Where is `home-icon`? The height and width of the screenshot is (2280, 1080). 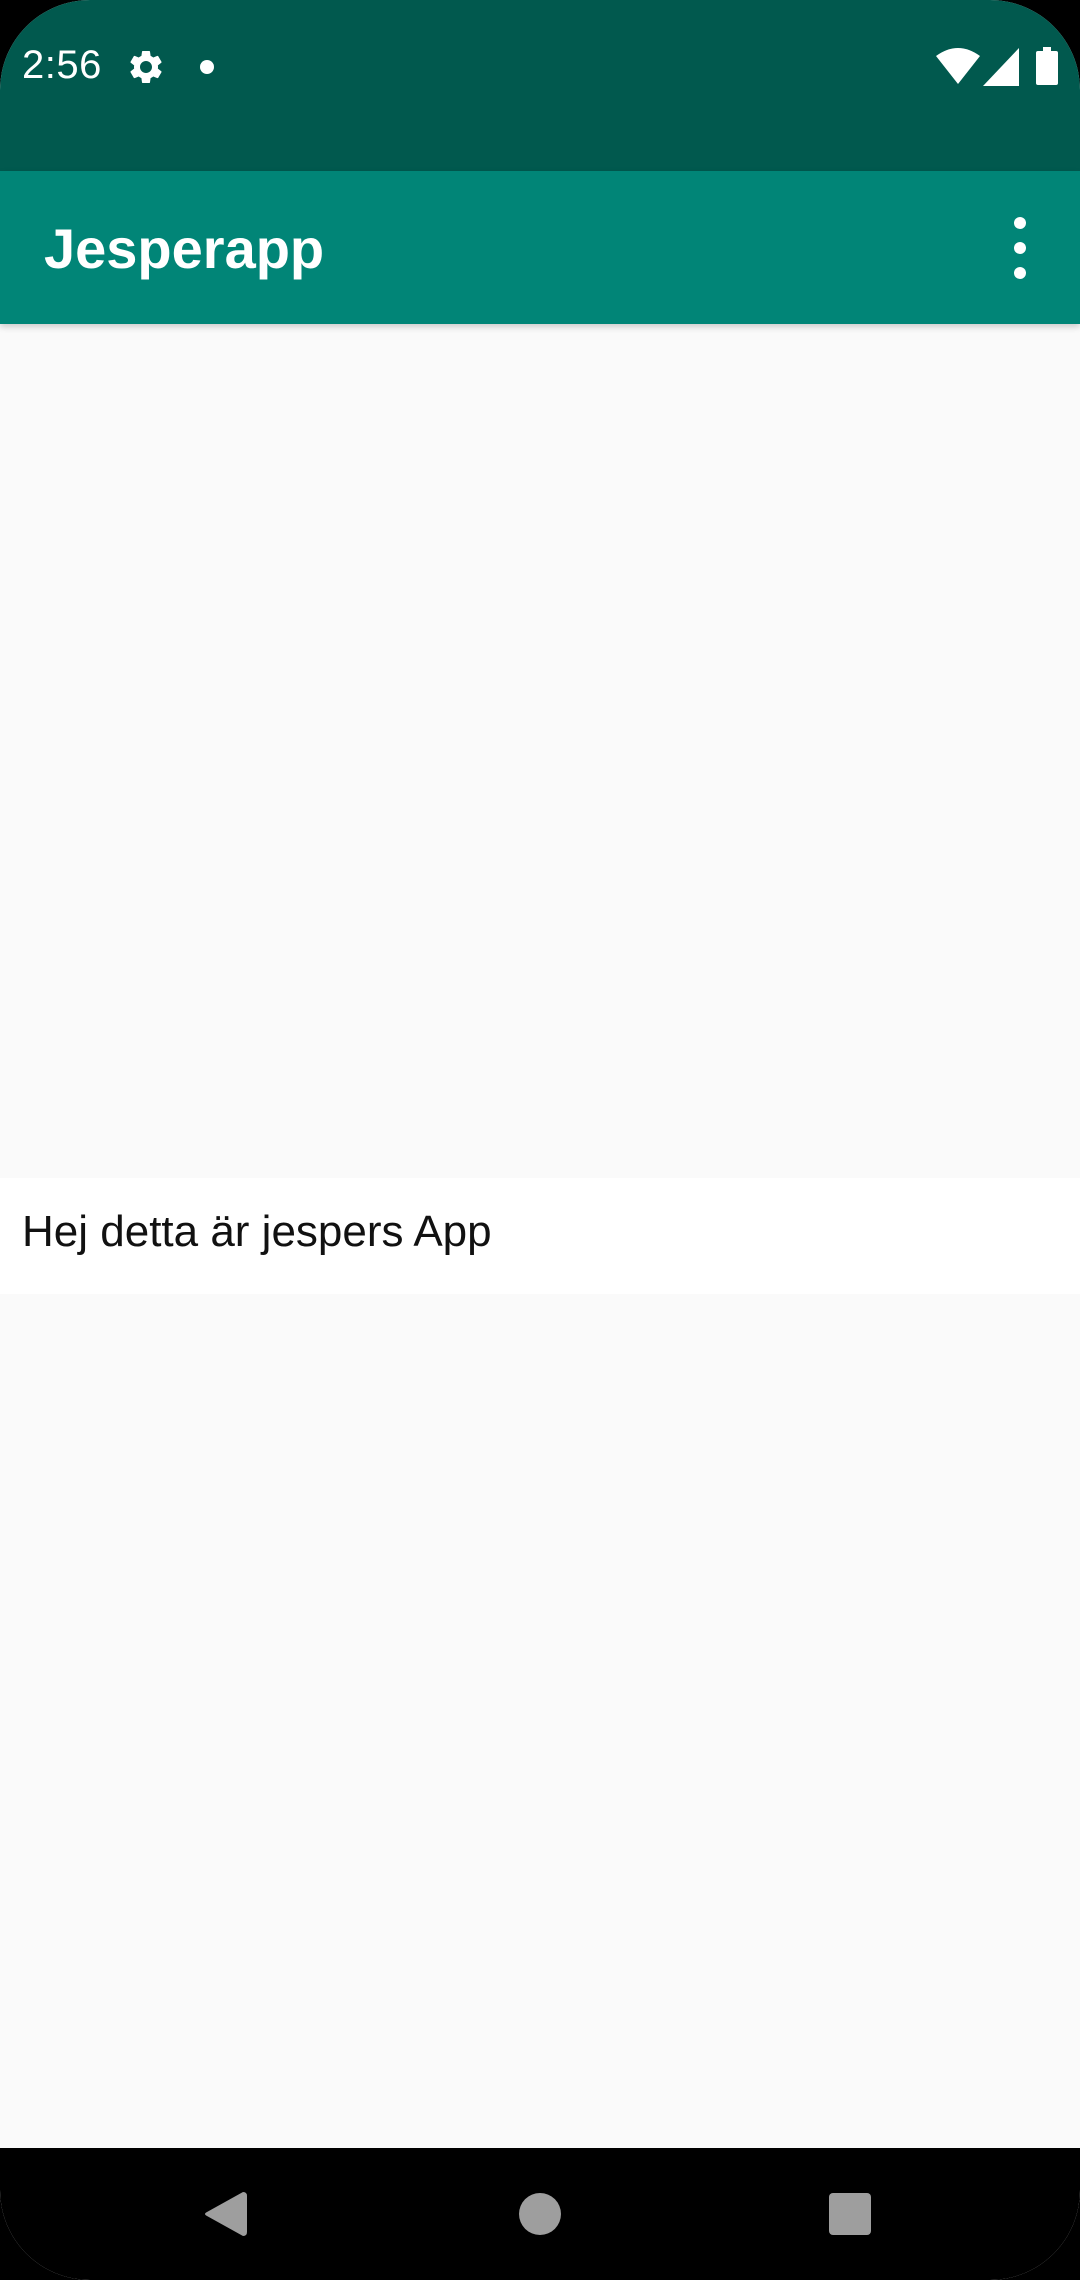
home-icon is located at coordinates (540, 2214).